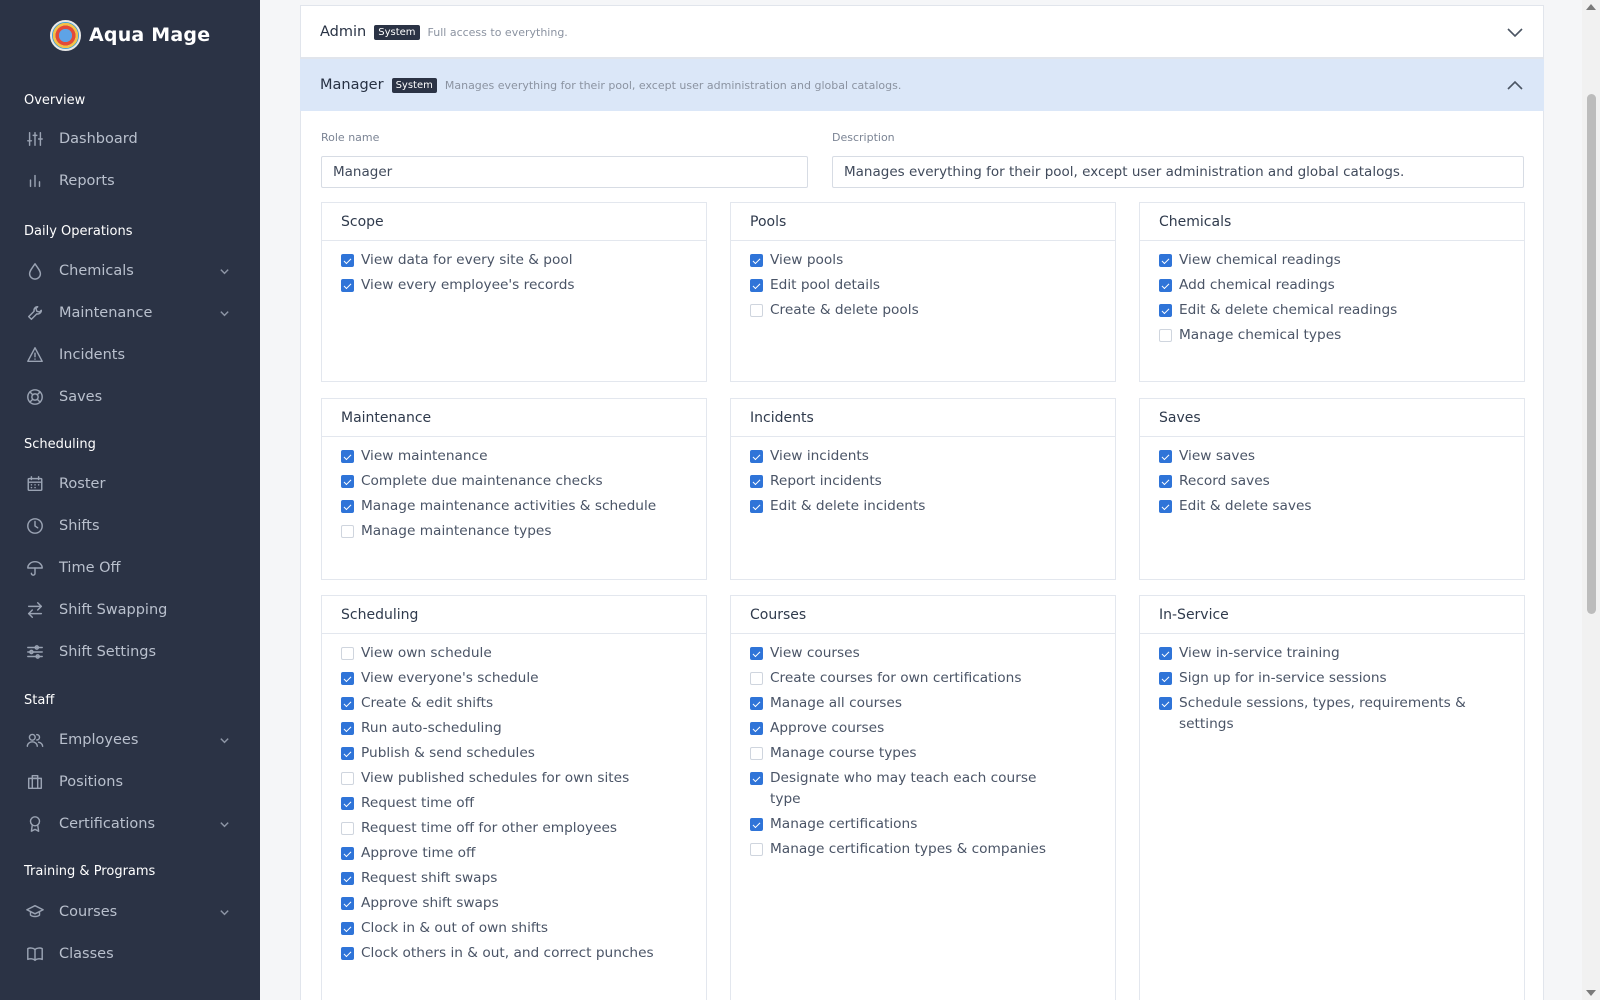  Describe the element at coordinates (523, 903) in the screenshot. I see `permission-item: Approve shift swaps` at that location.